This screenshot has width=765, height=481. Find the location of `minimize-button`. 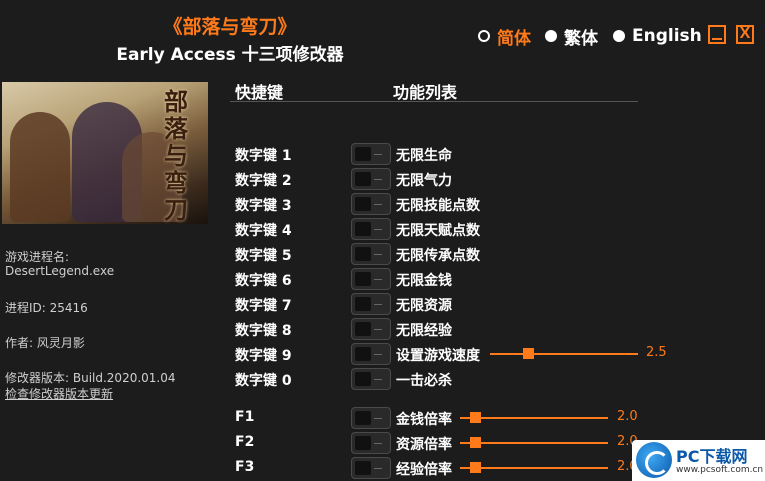

minimize-button is located at coordinates (717, 34).